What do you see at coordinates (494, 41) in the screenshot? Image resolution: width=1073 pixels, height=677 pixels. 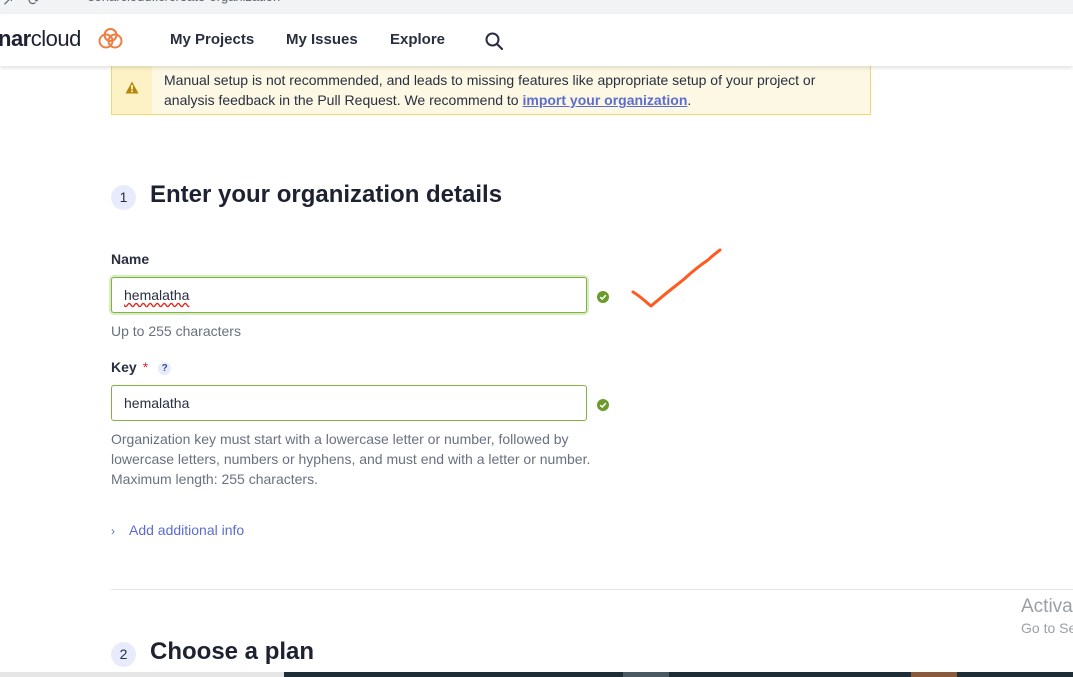 I see `search-icon` at bounding box center [494, 41].